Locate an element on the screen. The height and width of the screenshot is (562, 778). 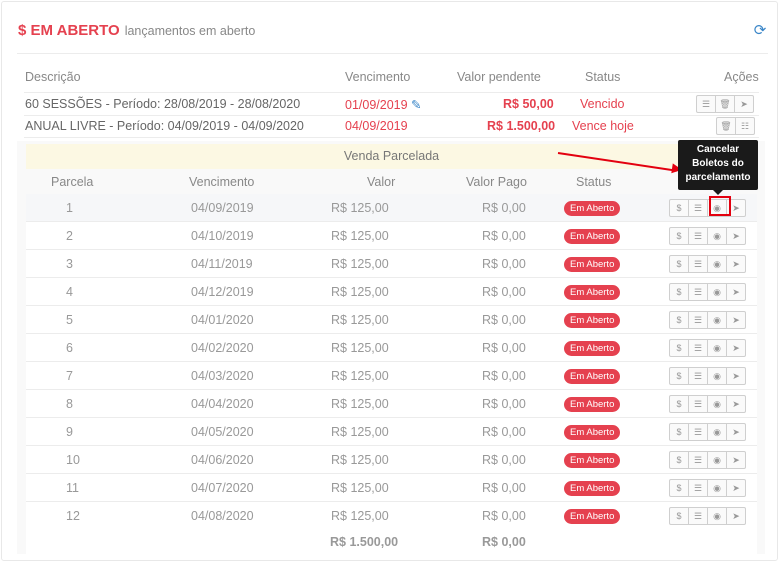
col-descricao: Descrição is located at coordinates (53, 77).